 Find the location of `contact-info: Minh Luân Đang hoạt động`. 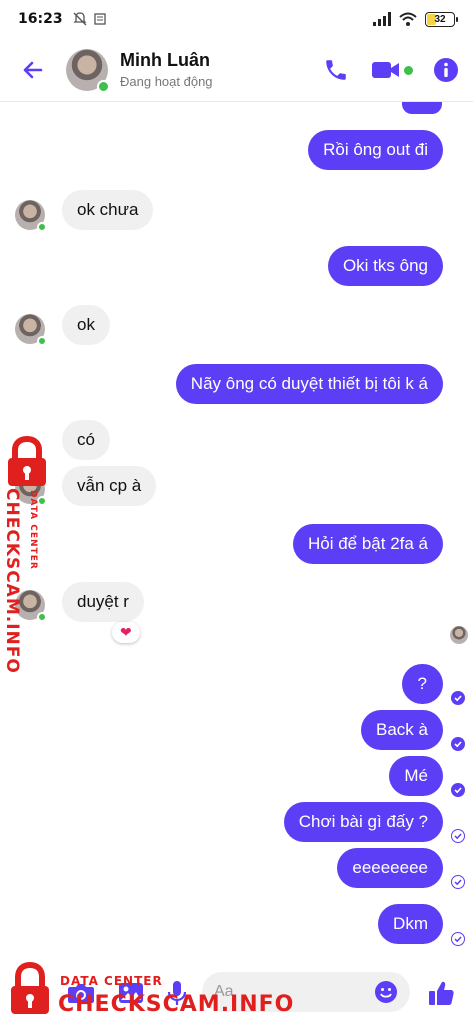

contact-info: Minh Luân Đang hoạt động is located at coordinates (166, 69).